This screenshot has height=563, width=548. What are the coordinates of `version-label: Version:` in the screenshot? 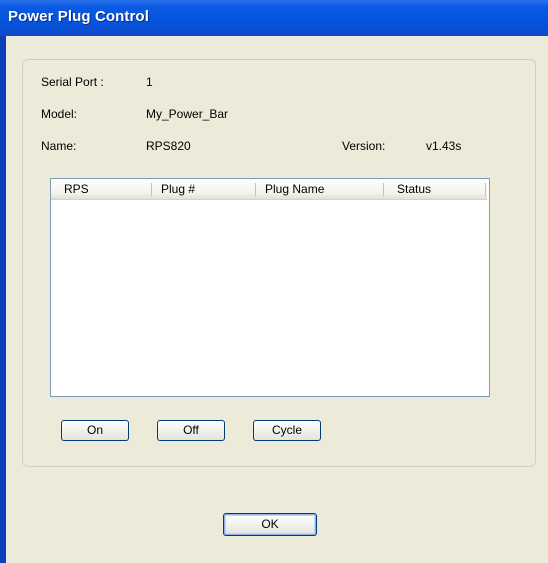 It's located at (364, 146).